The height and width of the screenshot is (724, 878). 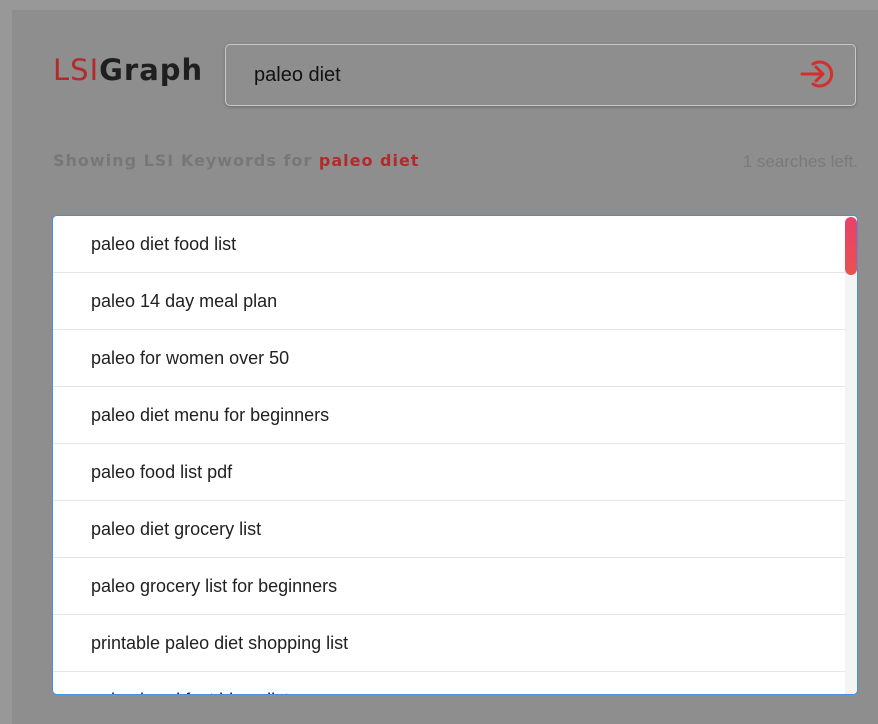 I want to click on keyword-list-item: paleo food list pdf, so click(x=455, y=472).